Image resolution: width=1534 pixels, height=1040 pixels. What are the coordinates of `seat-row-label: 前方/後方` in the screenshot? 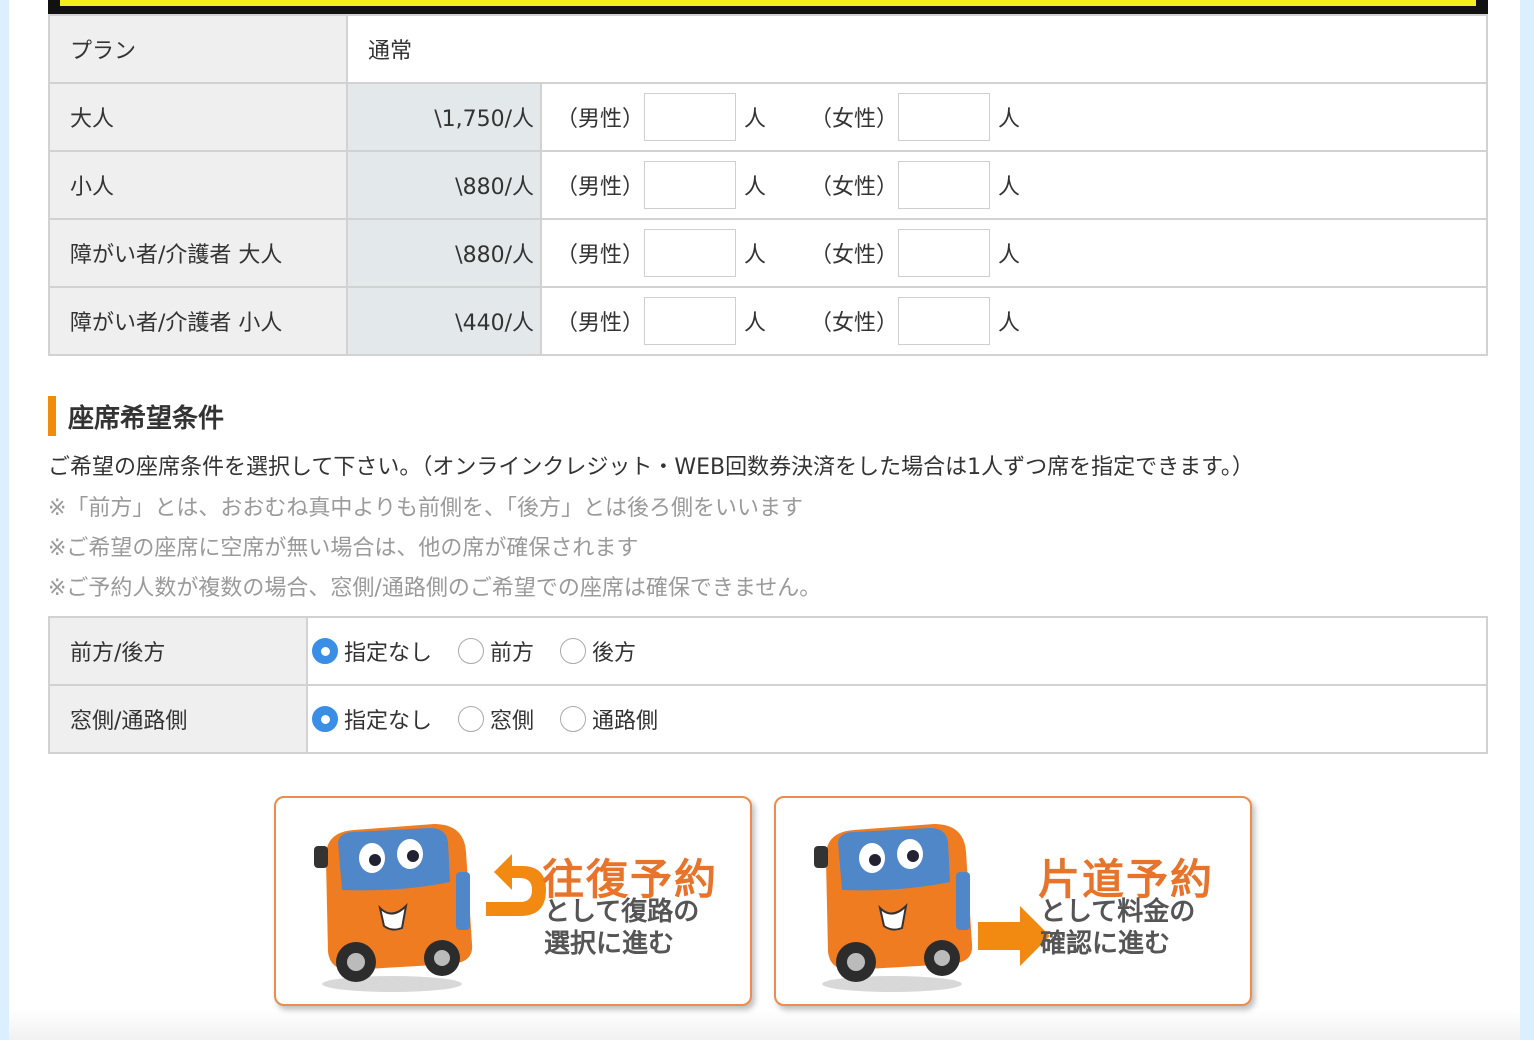 It's located at (178, 651).